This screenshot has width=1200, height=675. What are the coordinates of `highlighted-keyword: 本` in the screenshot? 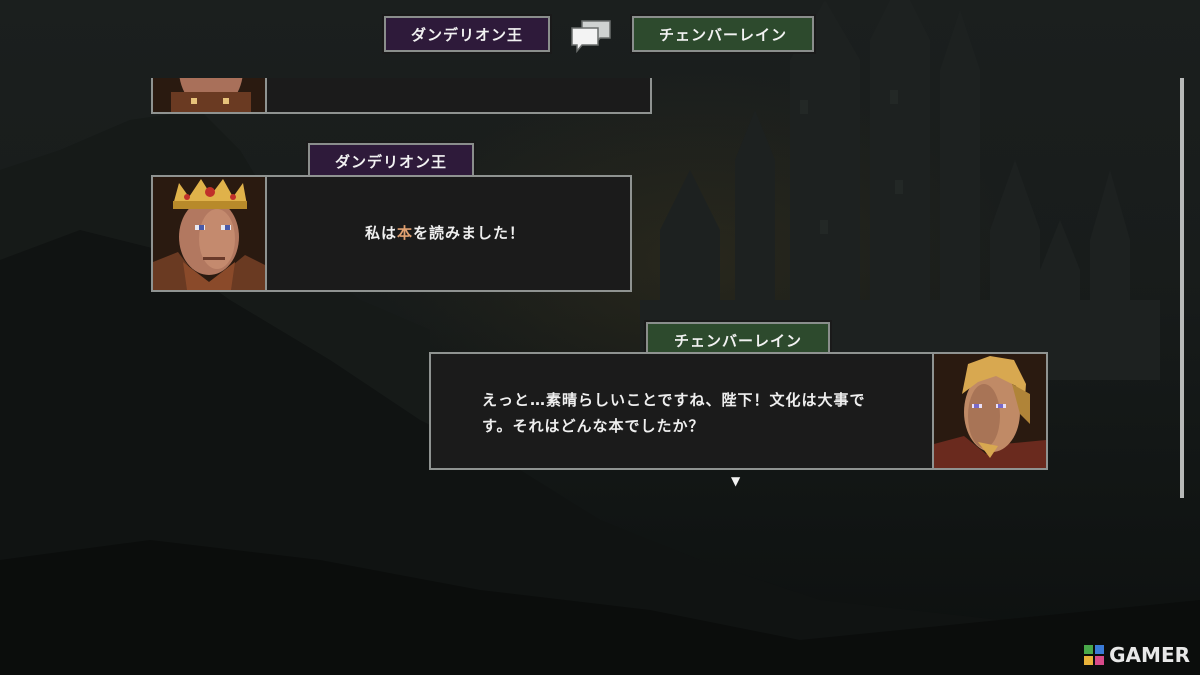 It's located at (405, 233).